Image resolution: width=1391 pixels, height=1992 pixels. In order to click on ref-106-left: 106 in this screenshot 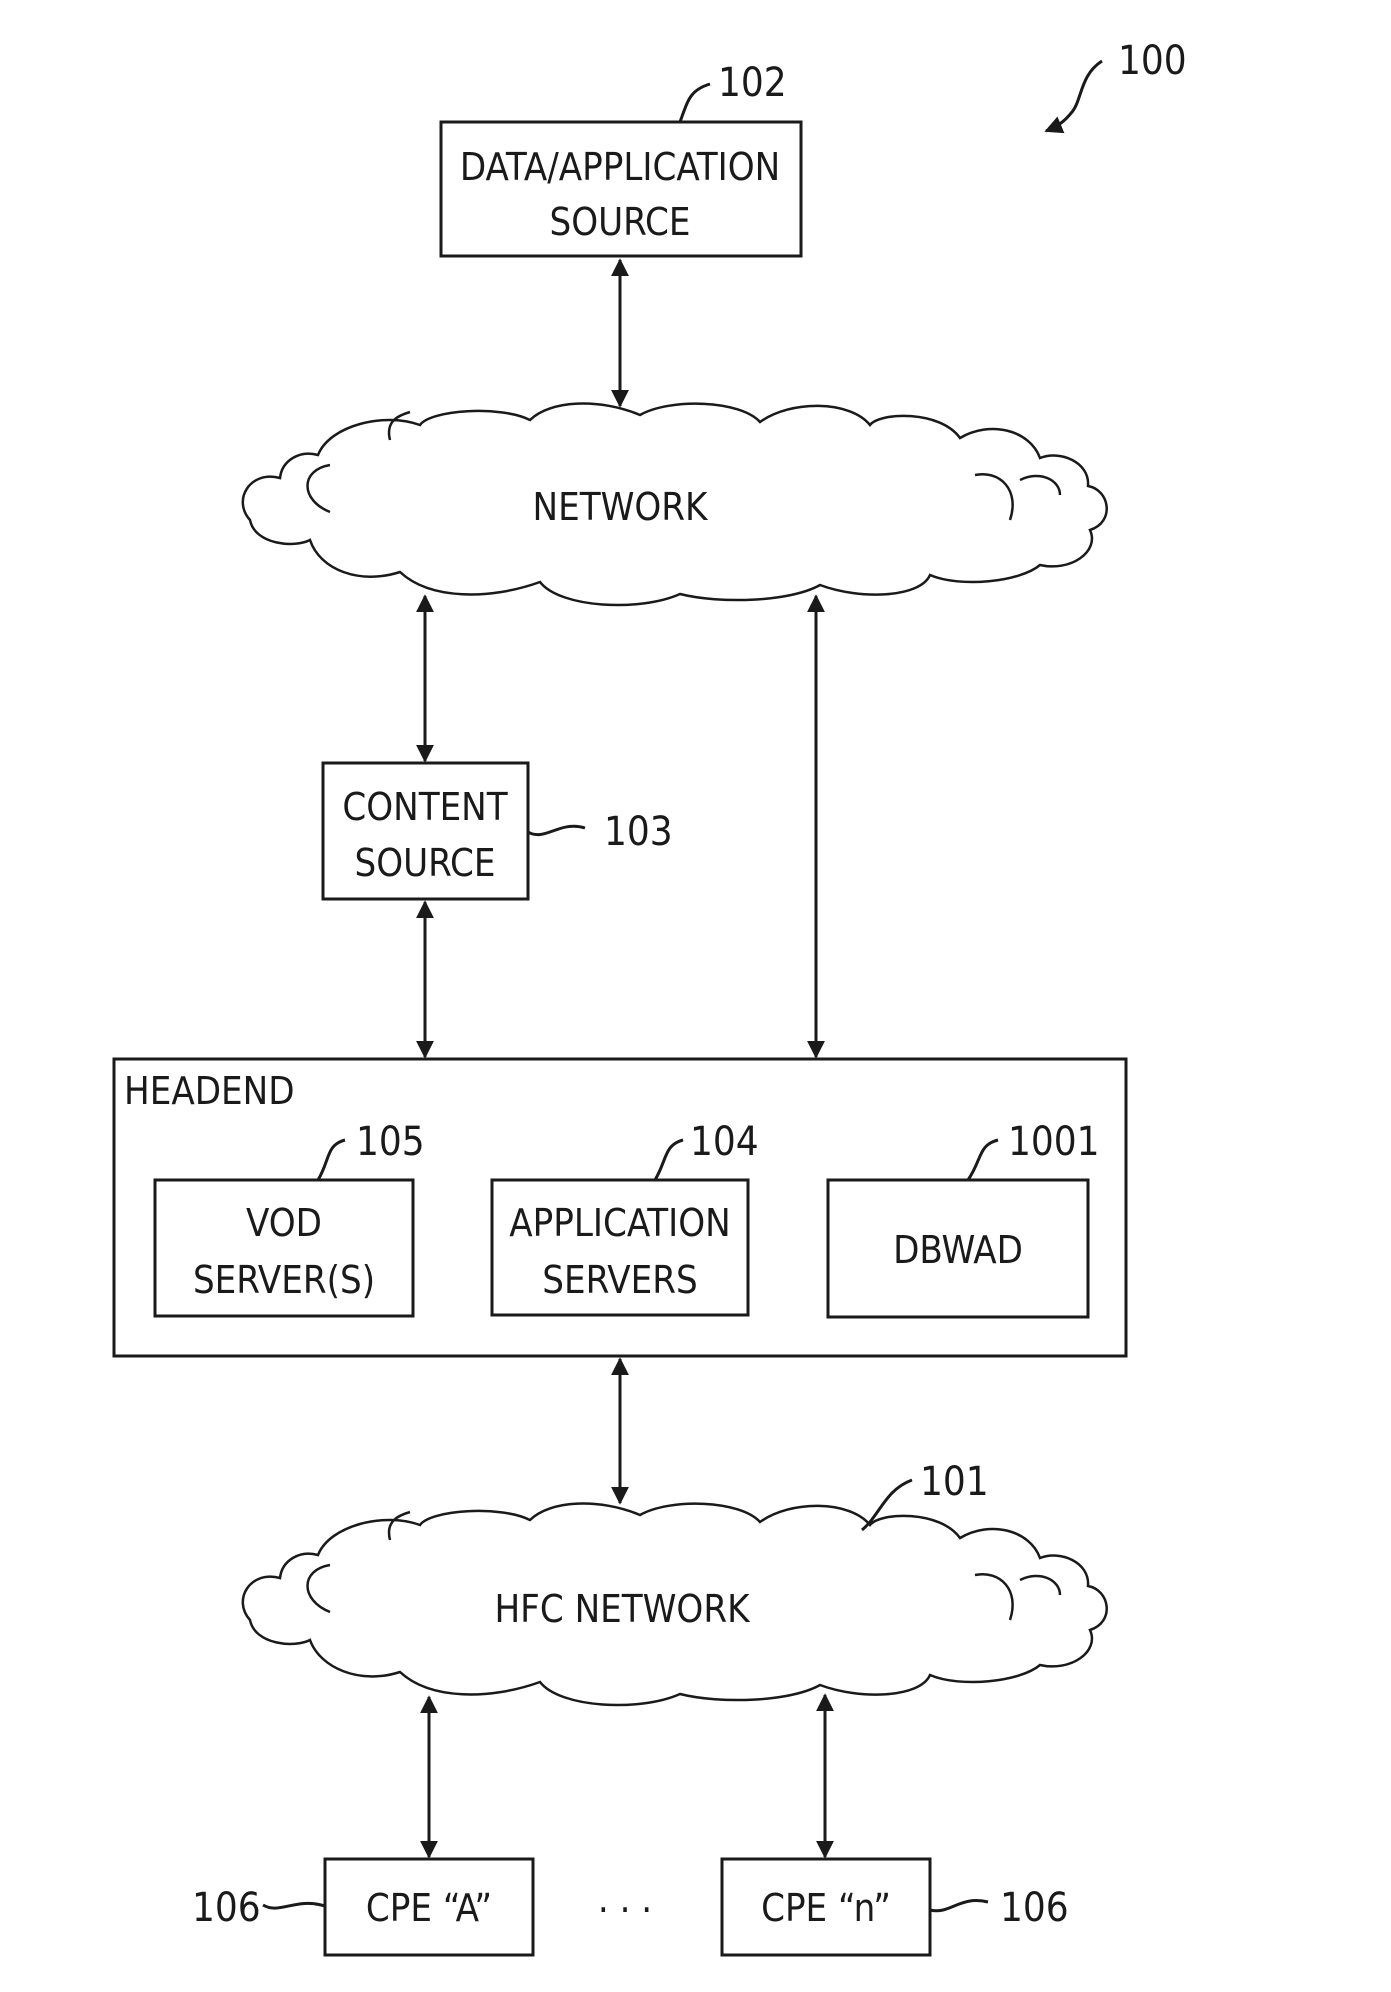, I will do `click(226, 1908)`.